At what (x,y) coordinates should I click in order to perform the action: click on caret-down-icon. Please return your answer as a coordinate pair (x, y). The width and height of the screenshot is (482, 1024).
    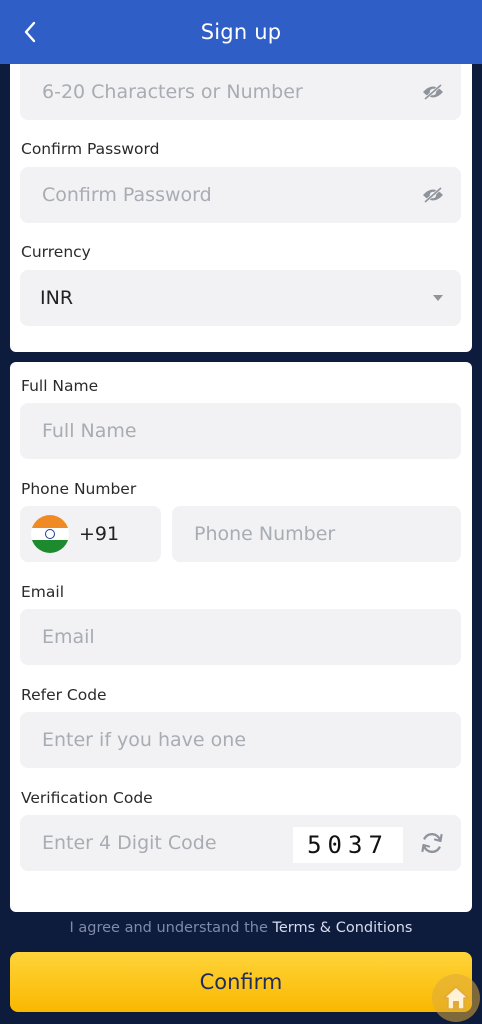
    Looking at the image, I should click on (438, 298).